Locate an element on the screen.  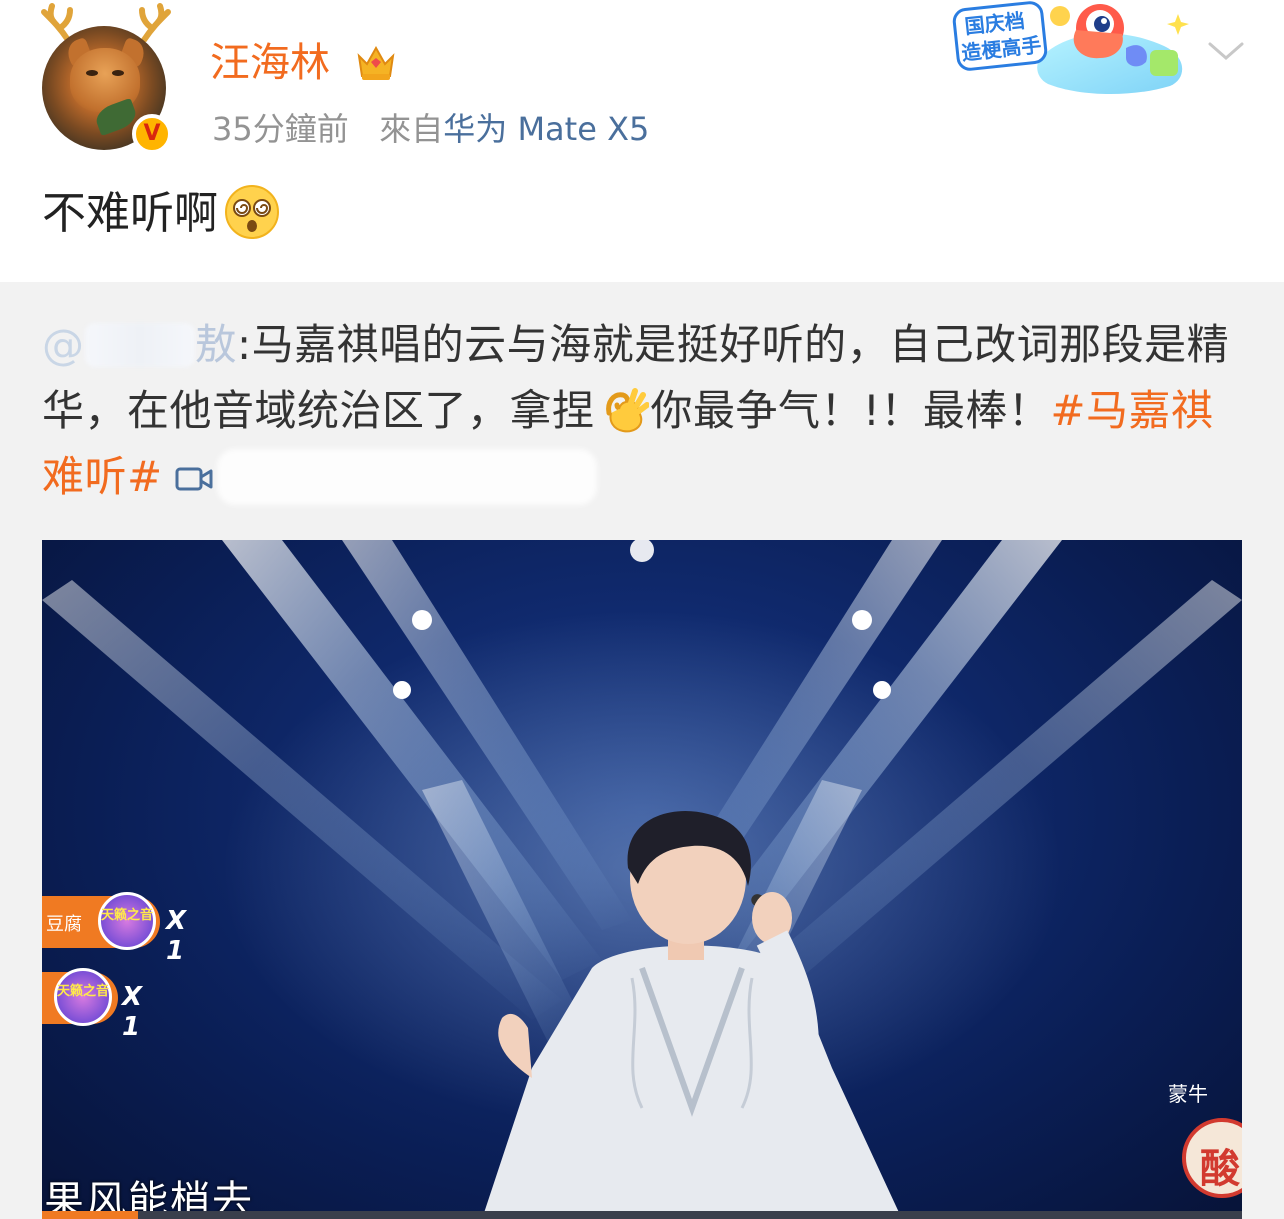
avatar: V is located at coordinates (110, 78).